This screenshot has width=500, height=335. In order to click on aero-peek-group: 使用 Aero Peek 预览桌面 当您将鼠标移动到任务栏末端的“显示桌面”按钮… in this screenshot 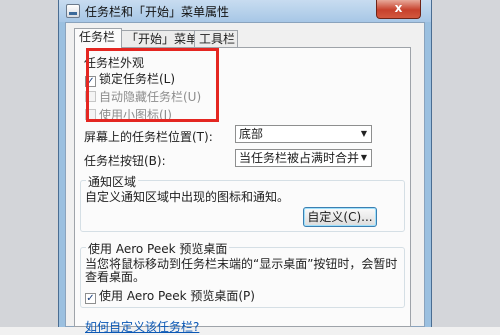, I will do `click(242, 274)`.